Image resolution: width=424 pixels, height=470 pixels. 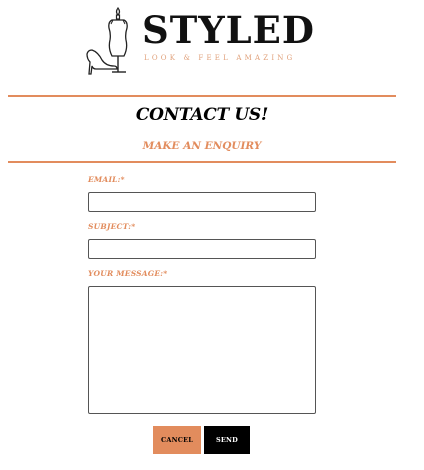 What do you see at coordinates (106, 179) in the screenshot?
I see `email-label: EMAIL:*` at bounding box center [106, 179].